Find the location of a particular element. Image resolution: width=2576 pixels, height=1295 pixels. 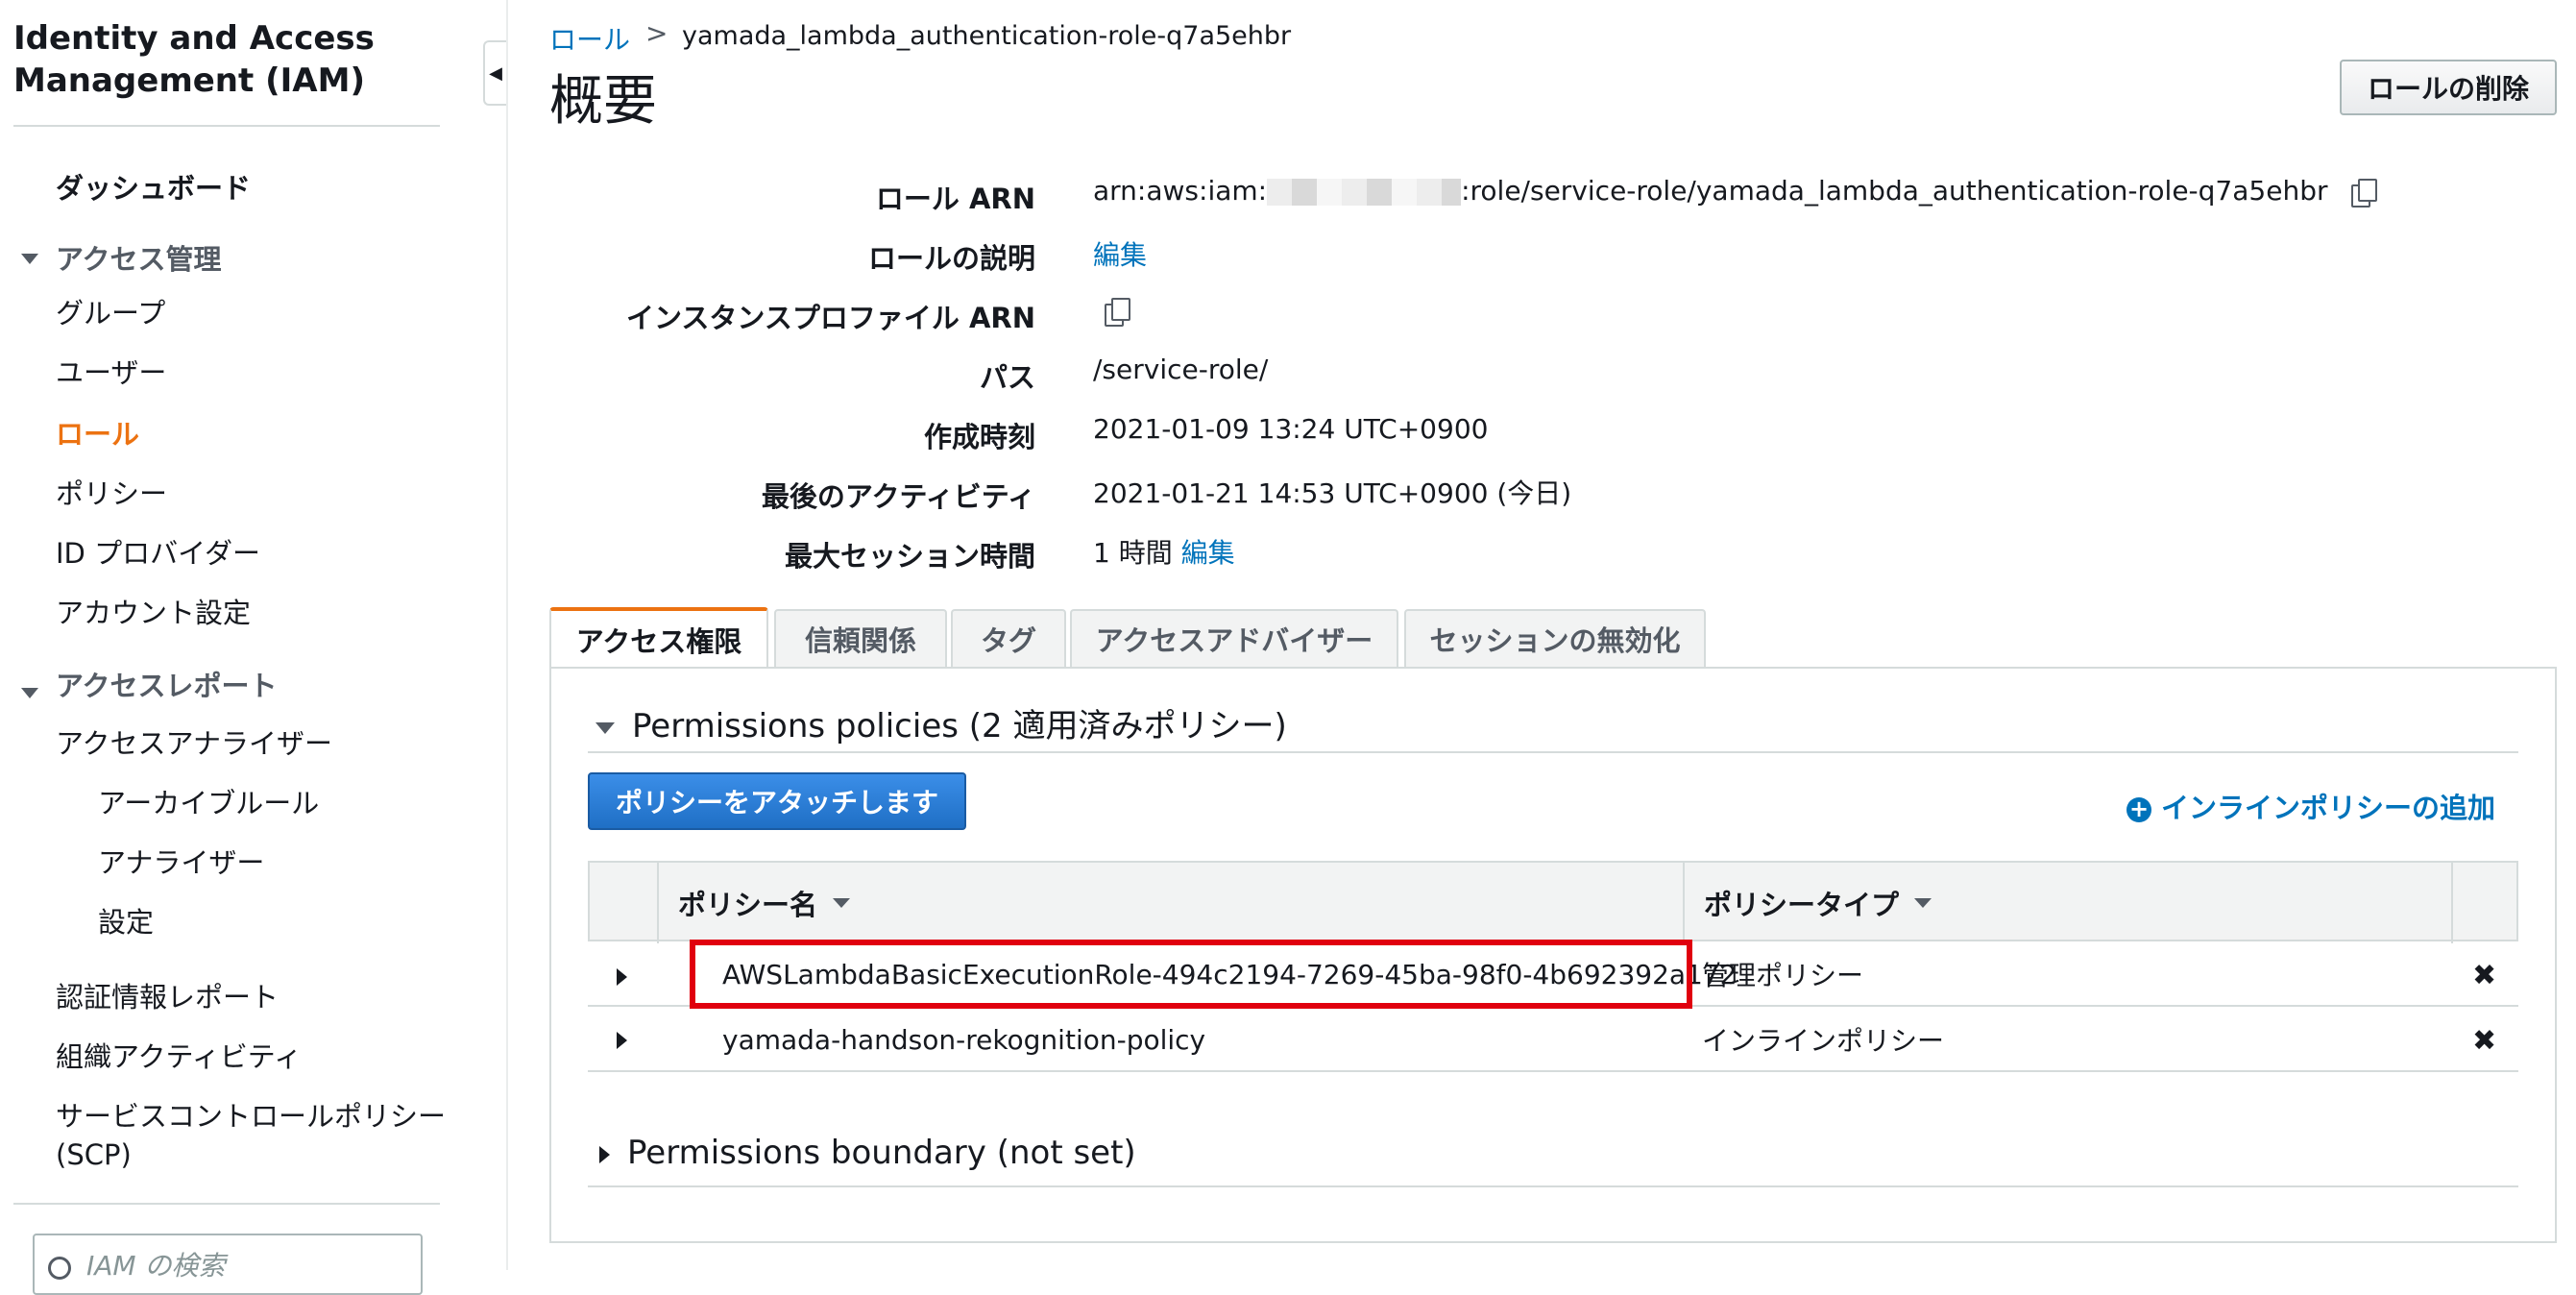

search-icon is located at coordinates (59, 1268).